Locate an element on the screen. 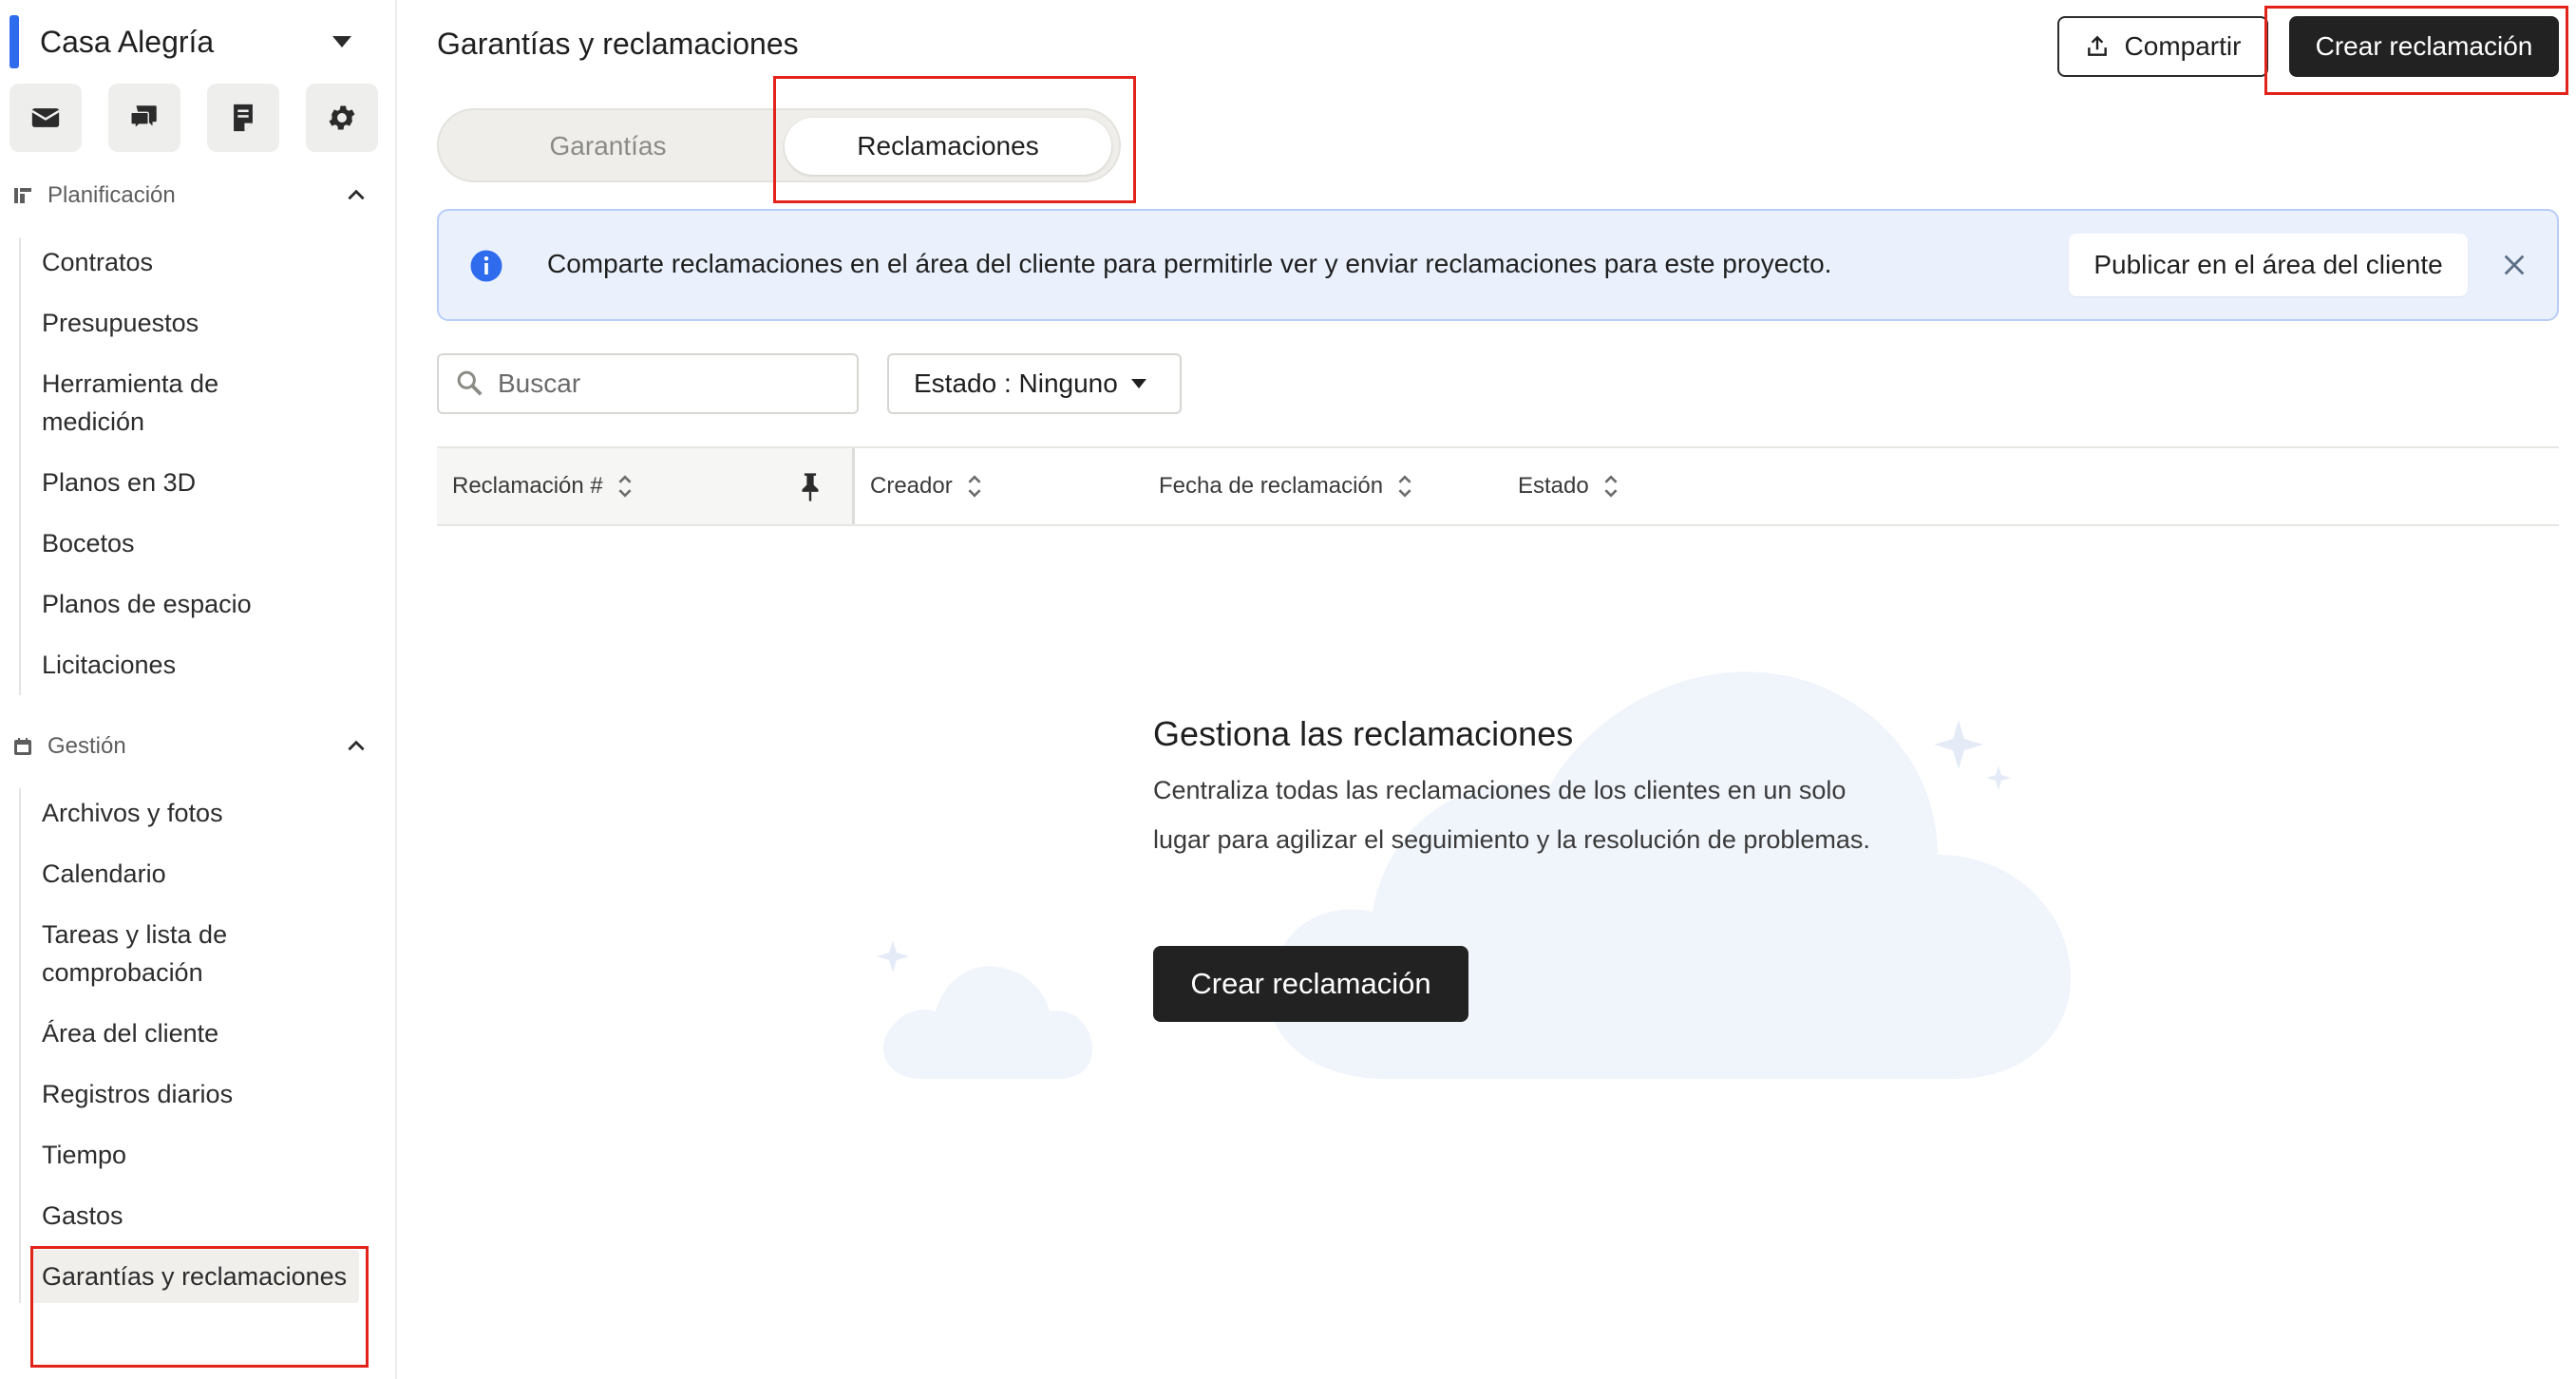 The width and height of the screenshot is (2576, 1379). share-button-label: Compartir is located at coordinates (2183, 46).